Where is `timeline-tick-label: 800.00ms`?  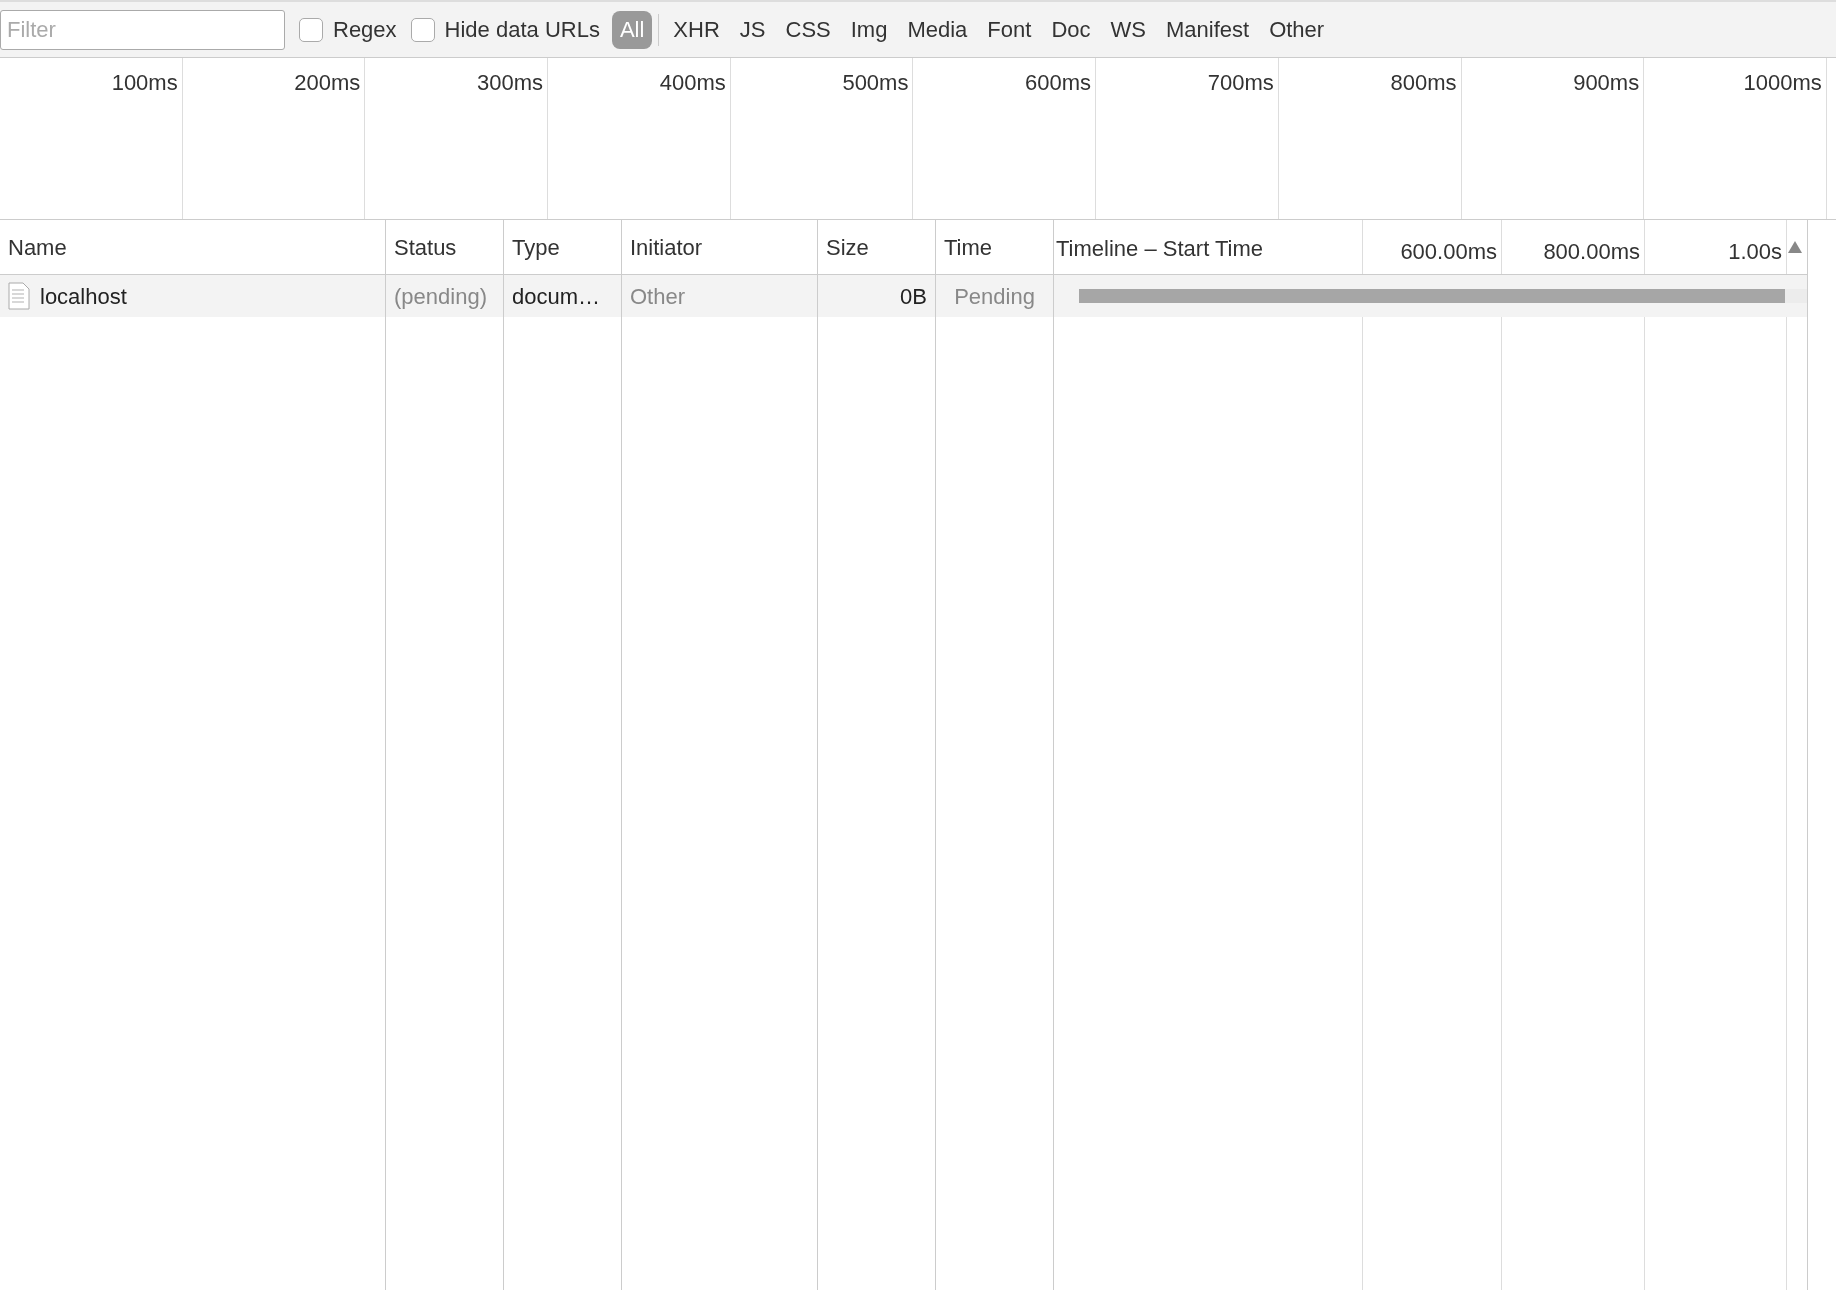 timeline-tick-label: 800.00ms is located at coordinates (1591, 252).